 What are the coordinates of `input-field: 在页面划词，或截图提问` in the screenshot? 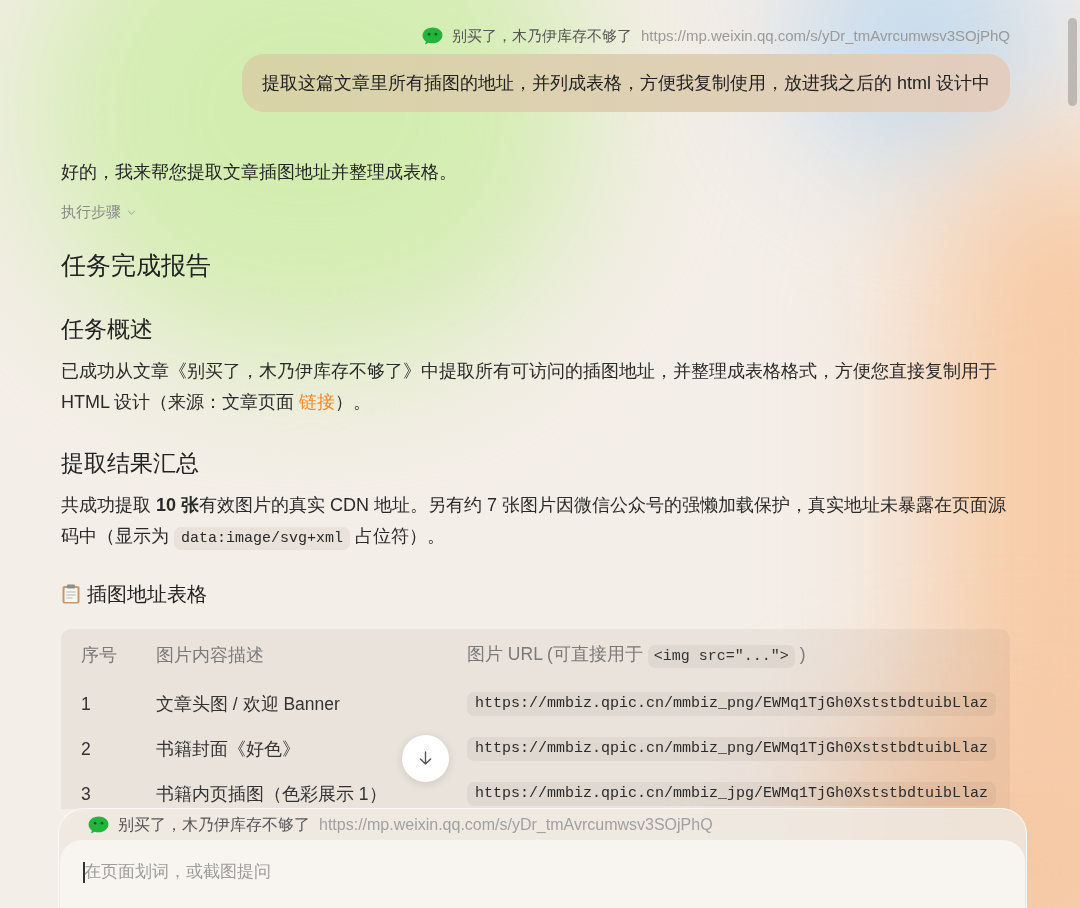 It's located at (542, 874).